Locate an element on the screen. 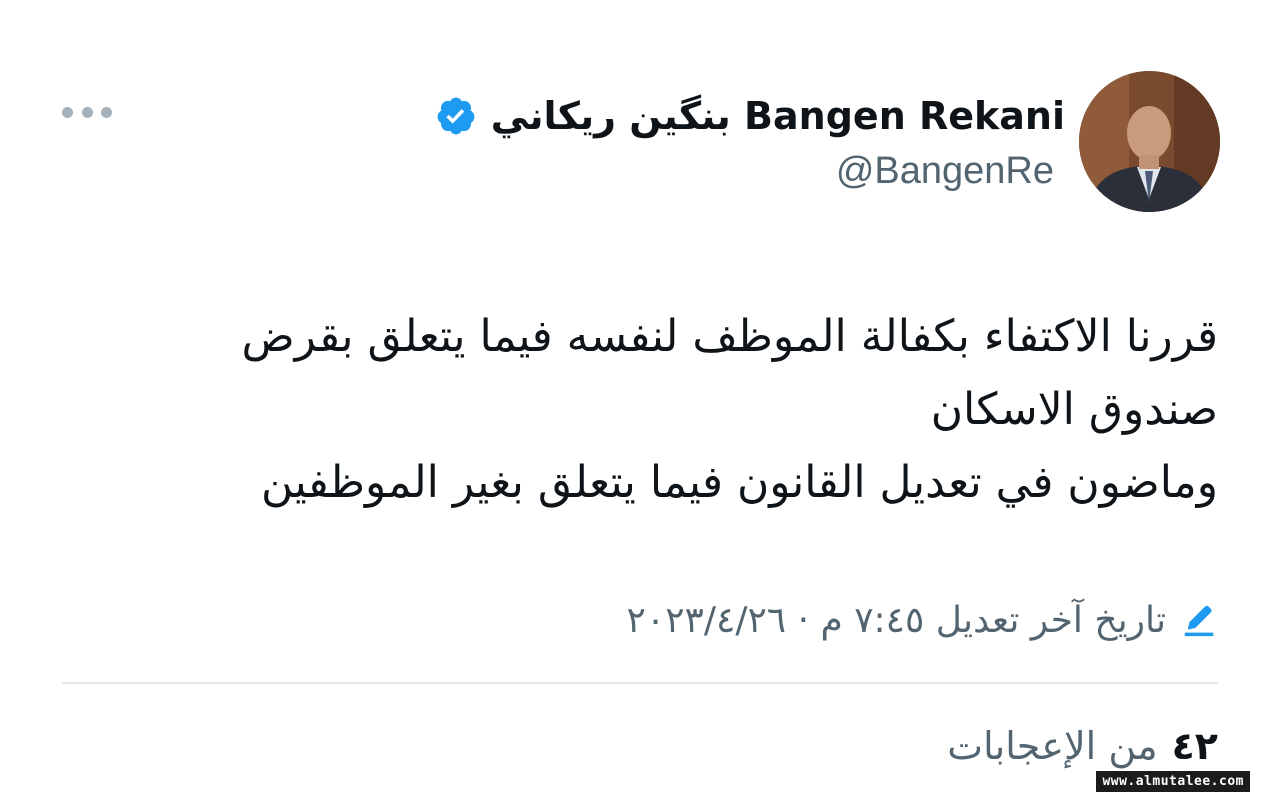 The image size is (1280, 804). author-name-row: بنگين ريكاني Bangen Rekani is located at coordinates (750, 116).